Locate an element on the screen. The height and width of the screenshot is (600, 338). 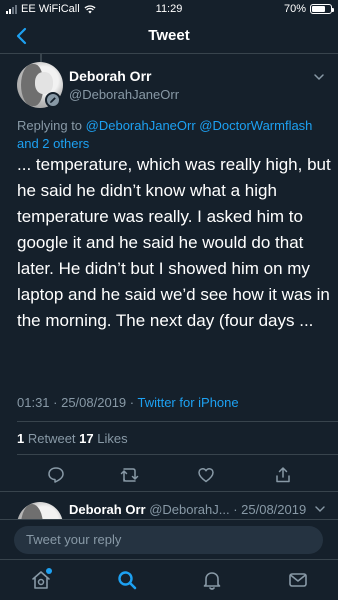
replying-prefix: Replying to is located at coordinates (51, 125).